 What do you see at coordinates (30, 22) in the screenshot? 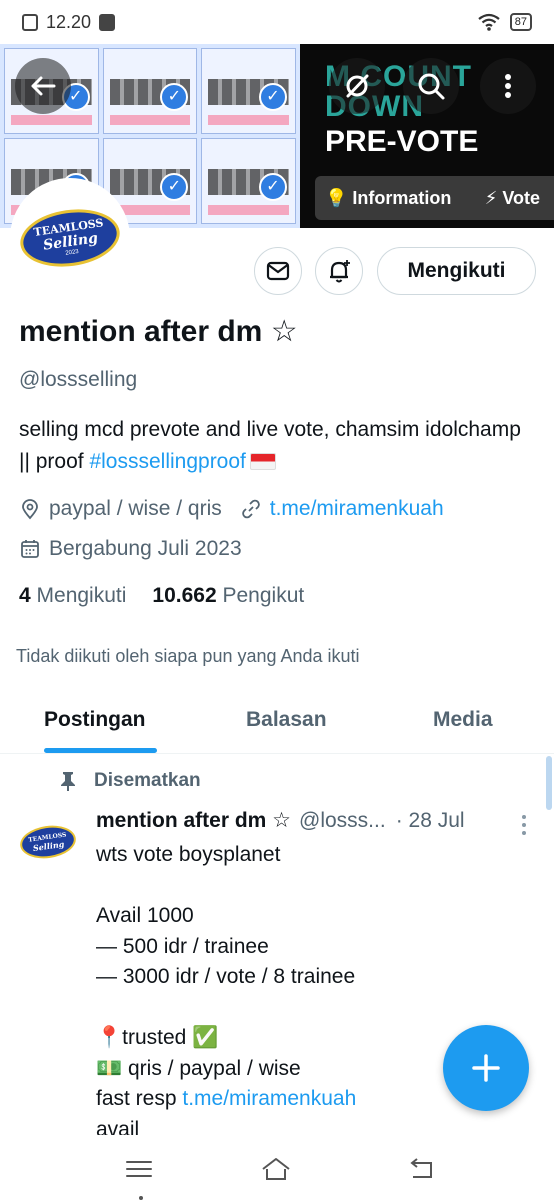
I see `sim-icon` at bounding box center [30, 22].